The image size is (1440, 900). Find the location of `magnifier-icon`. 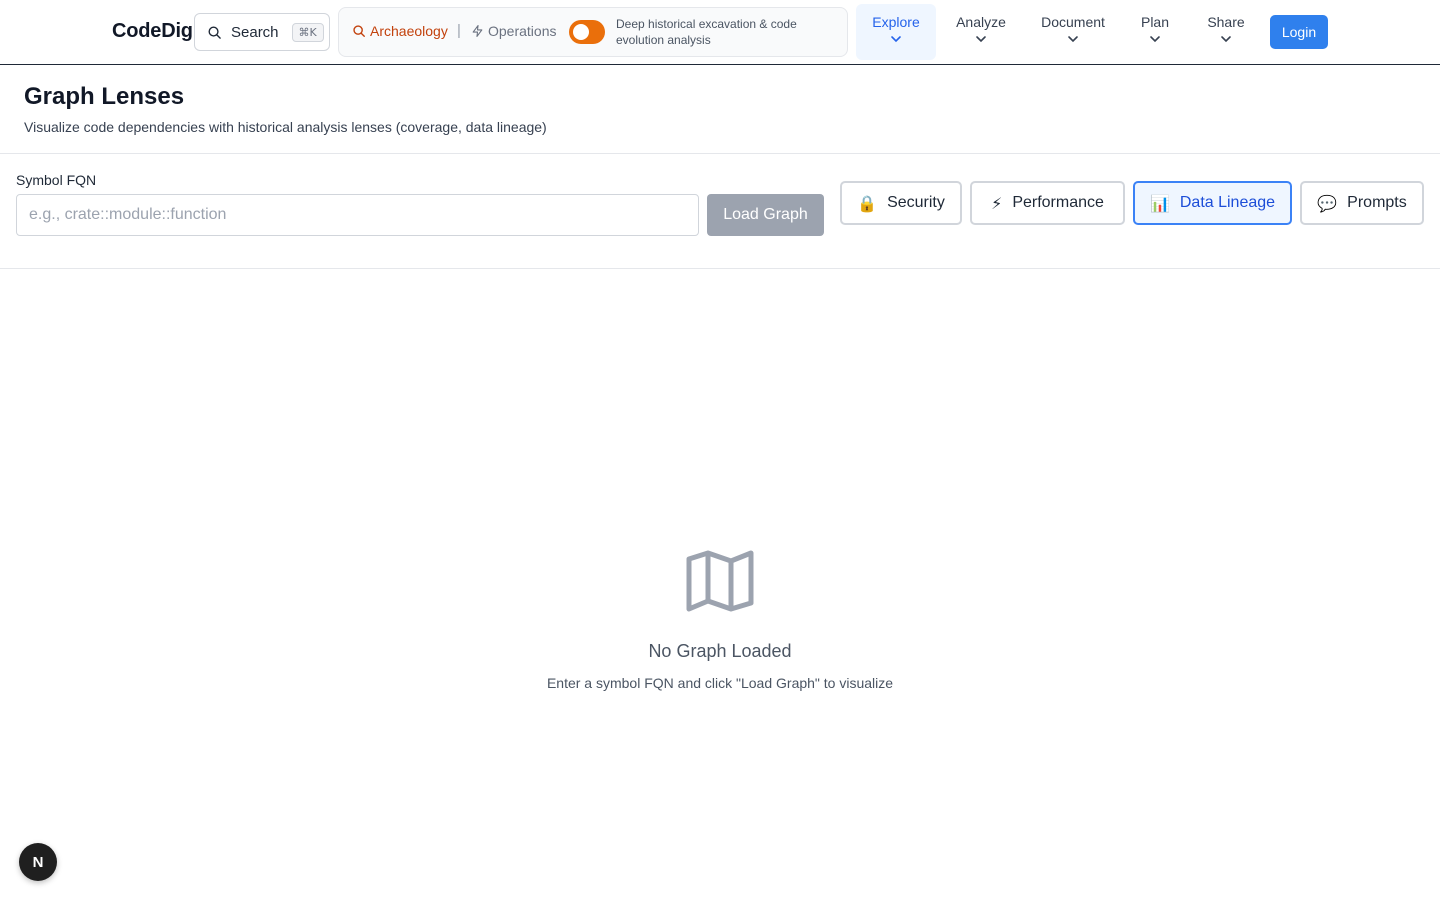

magnifier-icon is located at coordinates (359, 31).